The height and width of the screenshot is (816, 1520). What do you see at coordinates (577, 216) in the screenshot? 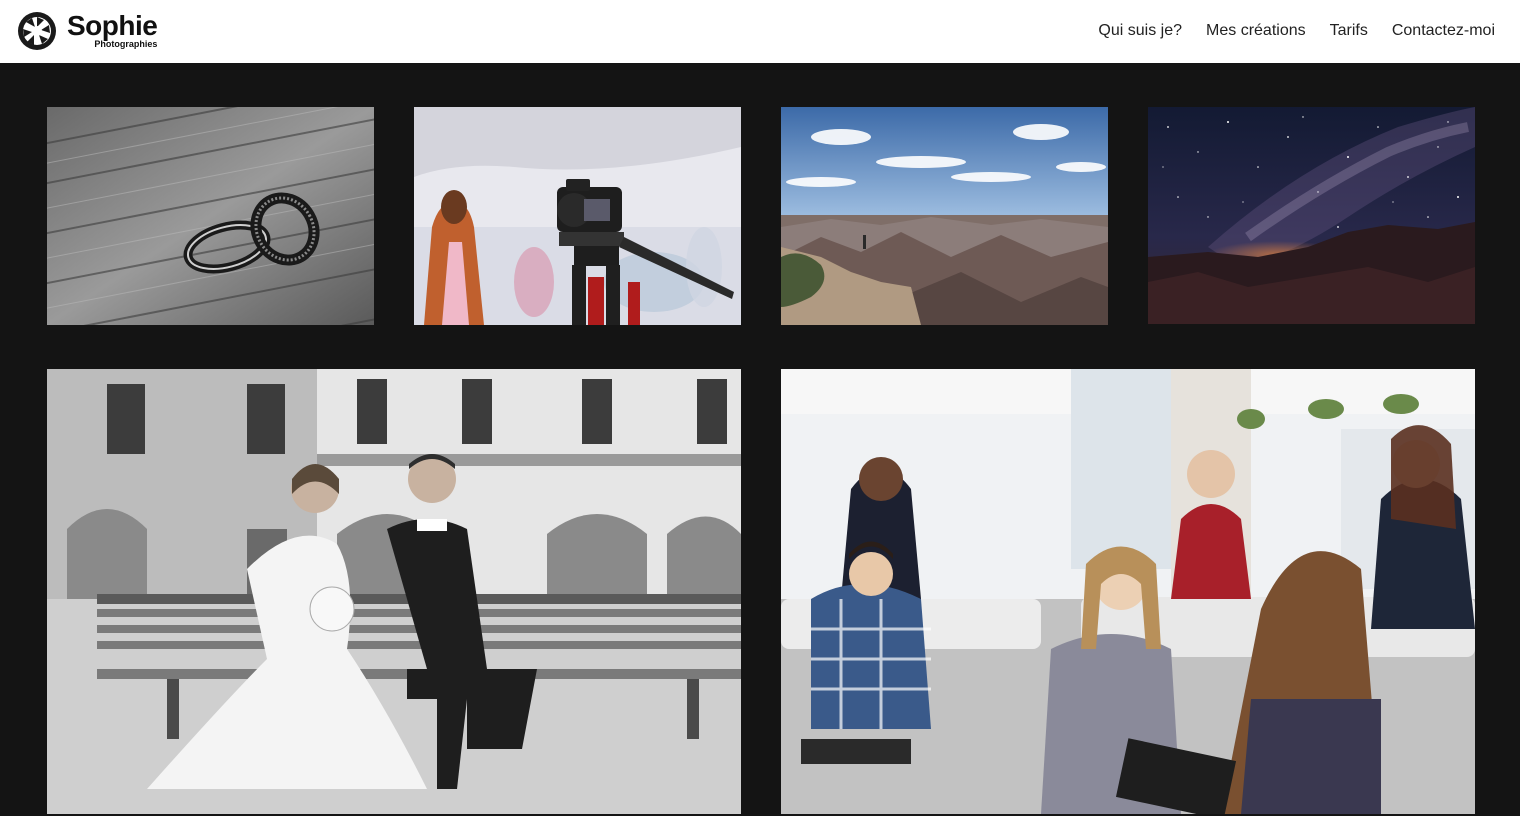
I see `camera-event-photo` at bounding box center [577, 216].